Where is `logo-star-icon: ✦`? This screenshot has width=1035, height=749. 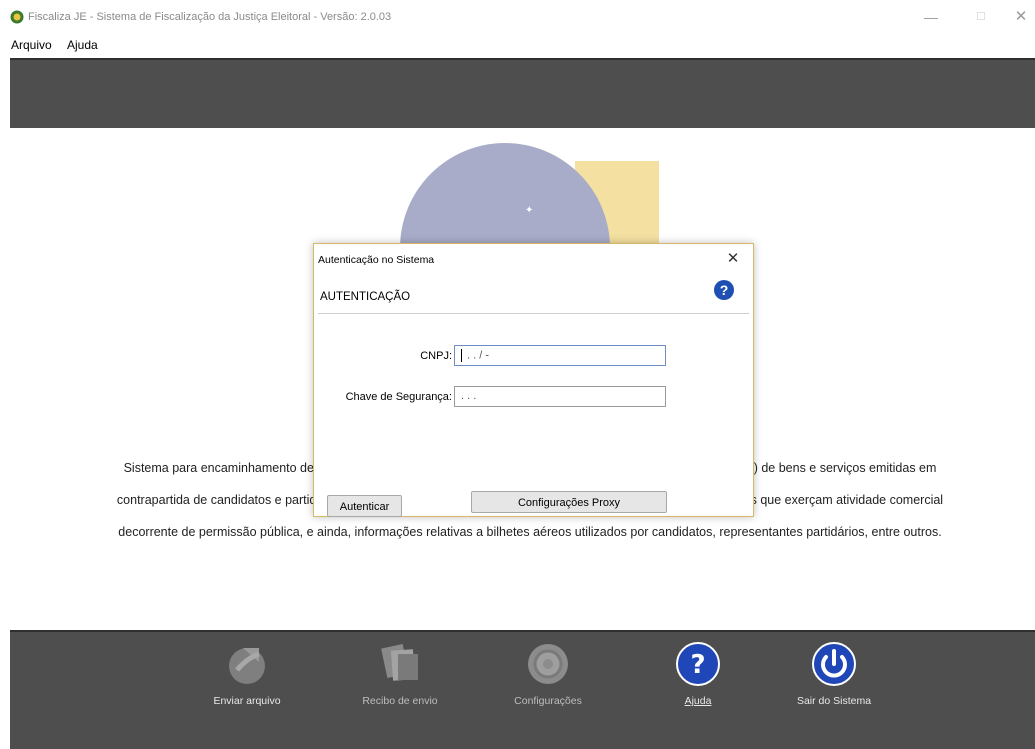
logo-star-icon: ✦ is located at coordinates (529, 210).